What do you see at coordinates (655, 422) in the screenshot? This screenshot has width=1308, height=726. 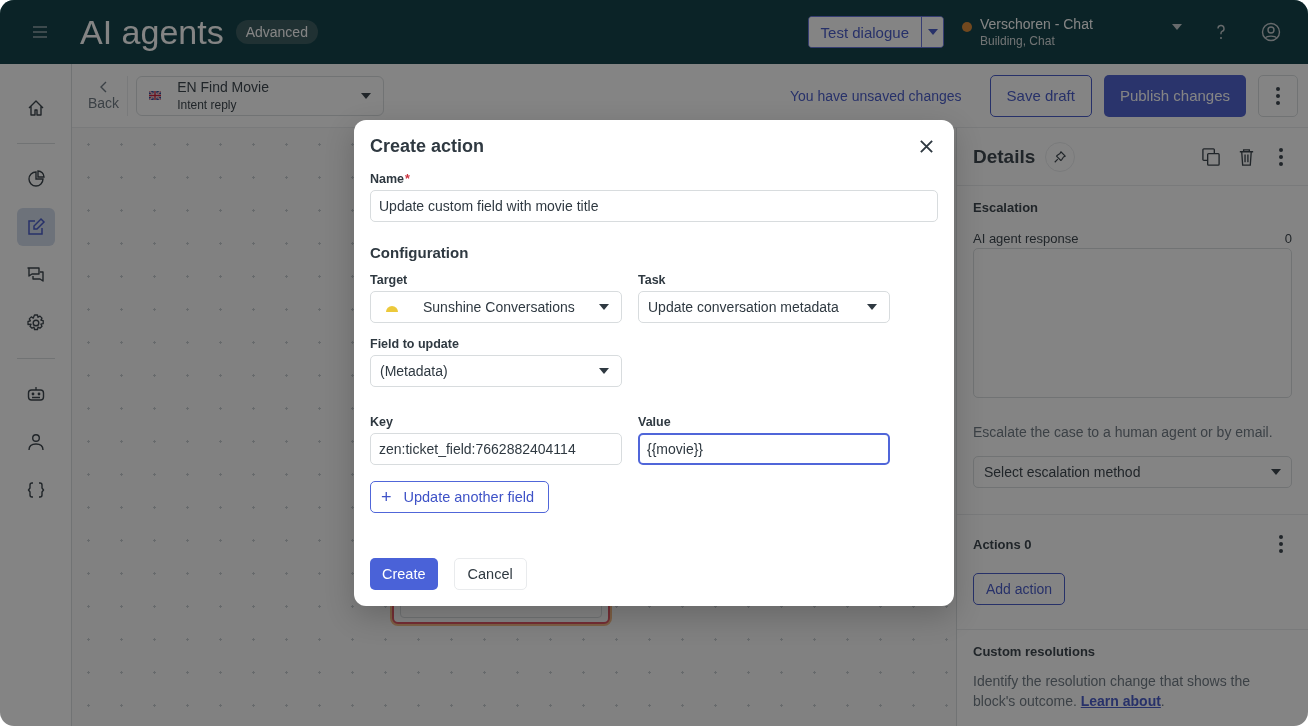 I see `field-label: Value` at bounding box center [655, 422].